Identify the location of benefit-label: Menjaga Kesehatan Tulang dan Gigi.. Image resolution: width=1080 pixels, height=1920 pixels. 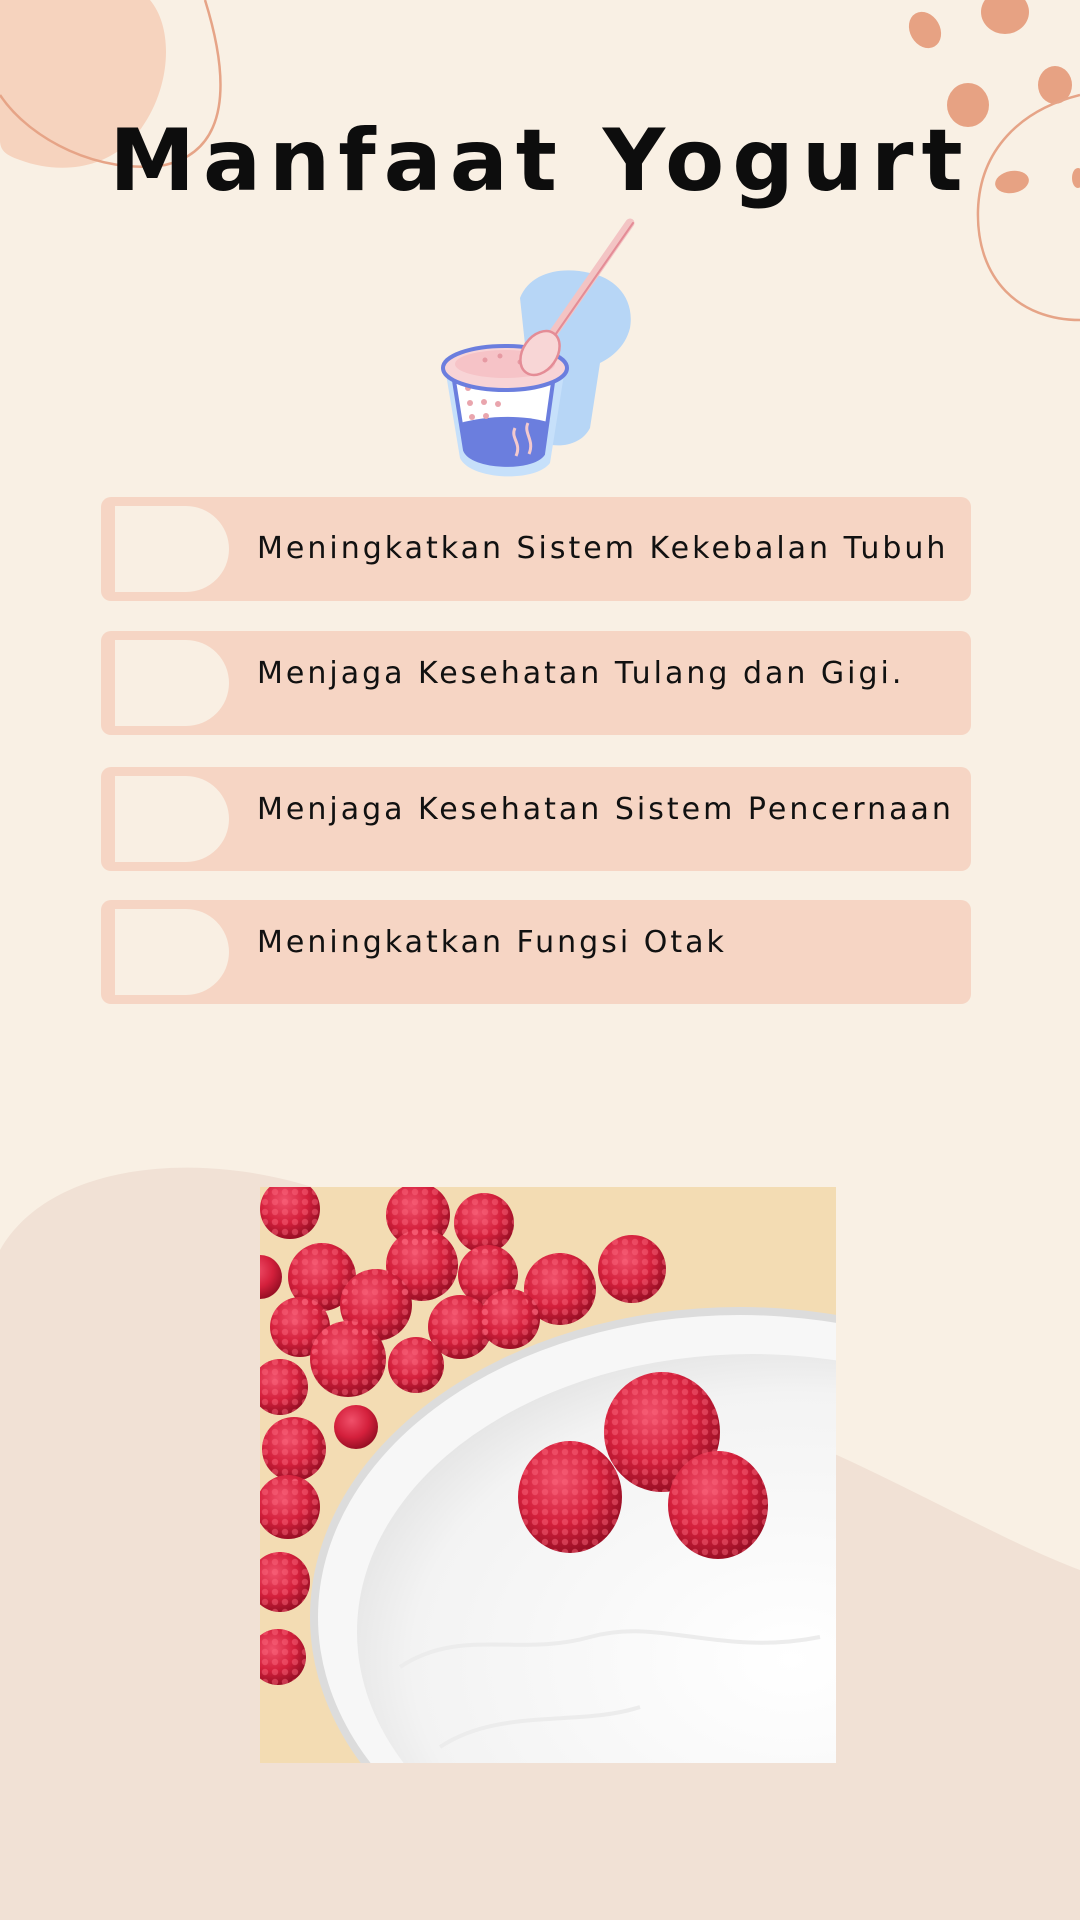
(581, 673).